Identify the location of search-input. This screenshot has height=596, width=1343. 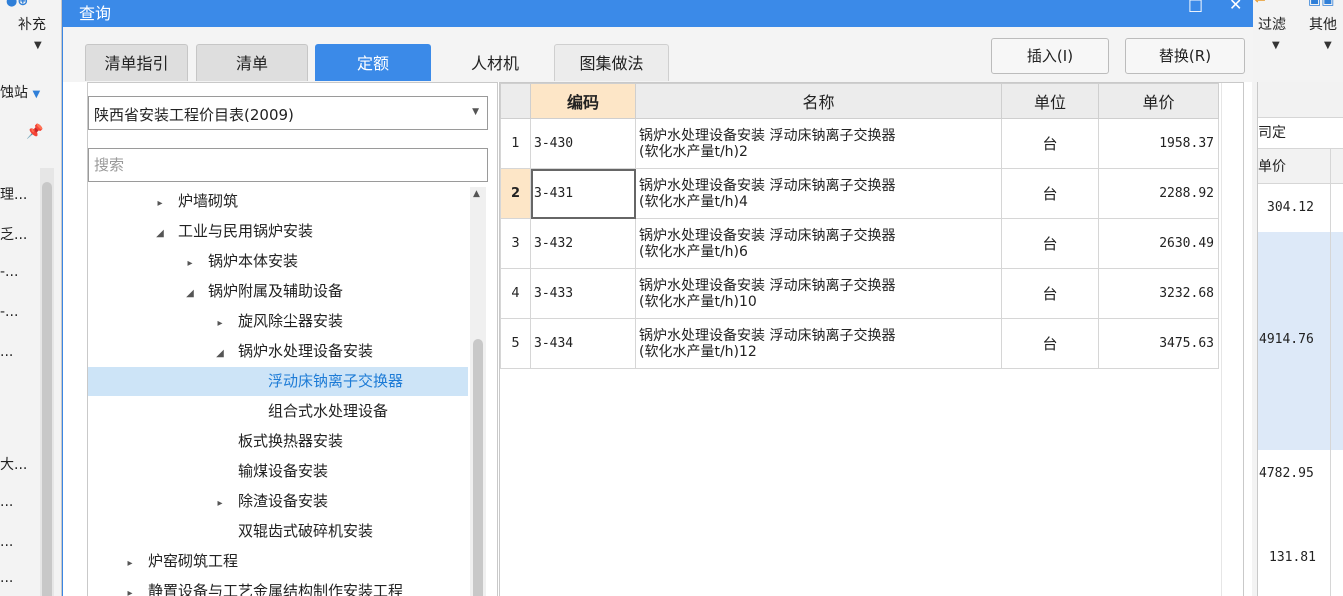
(288, 165).